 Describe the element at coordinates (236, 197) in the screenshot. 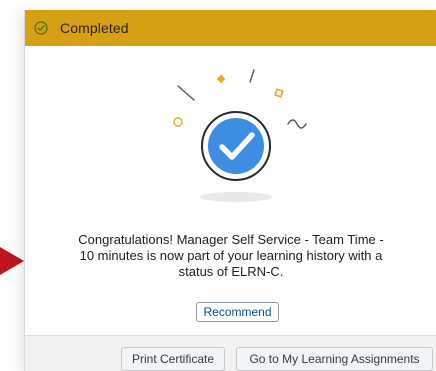

I see `illustration-shadow` at that location.